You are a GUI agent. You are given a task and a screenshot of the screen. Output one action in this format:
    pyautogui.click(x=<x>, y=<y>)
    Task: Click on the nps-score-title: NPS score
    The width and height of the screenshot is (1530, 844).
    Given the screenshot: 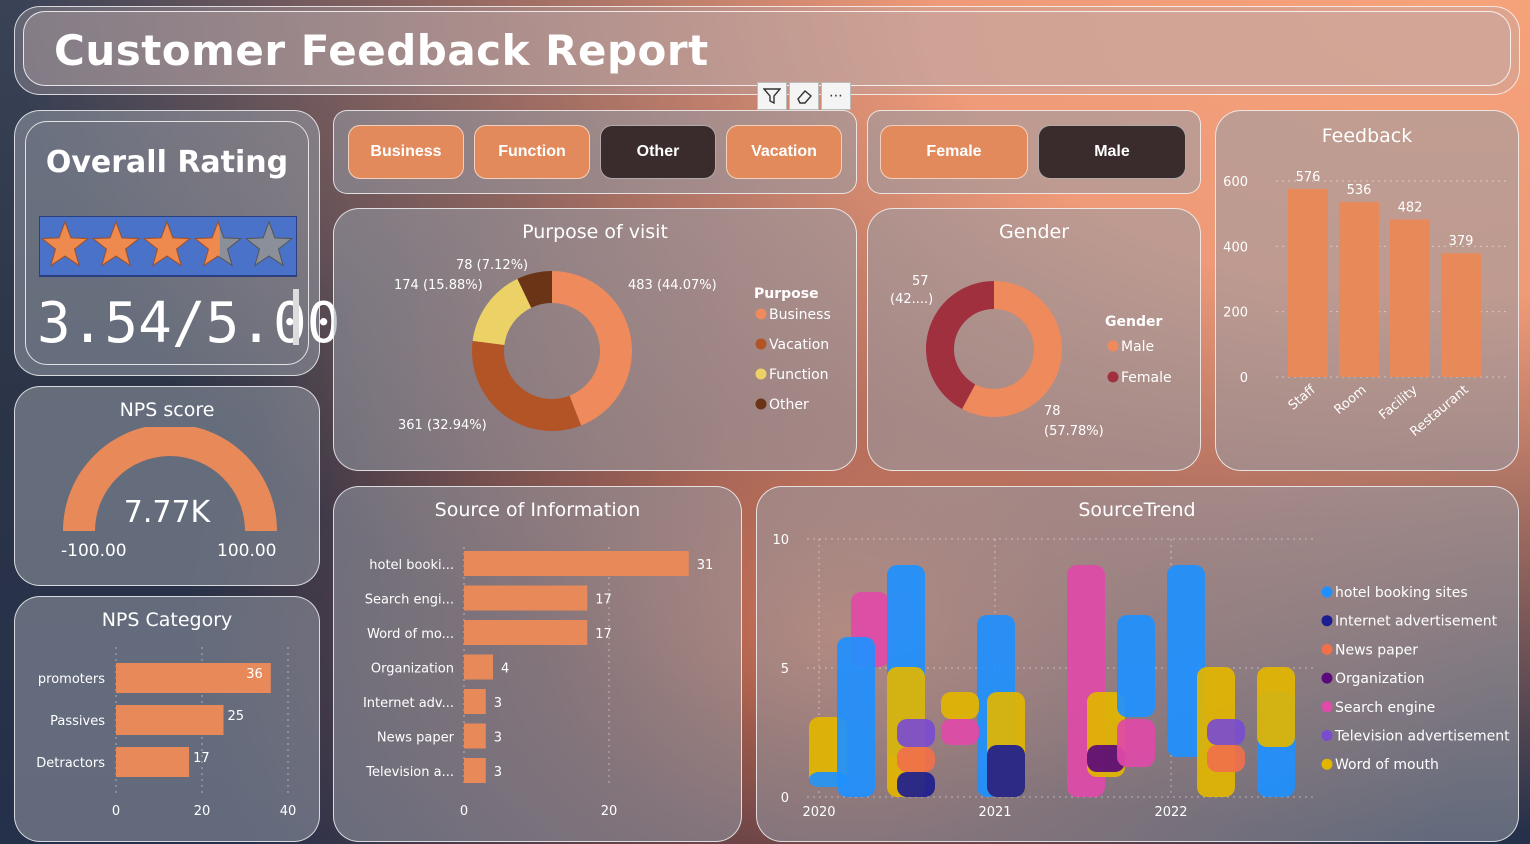 What is the action you would take?
    pyautogui.click(x=167, y=410)
    